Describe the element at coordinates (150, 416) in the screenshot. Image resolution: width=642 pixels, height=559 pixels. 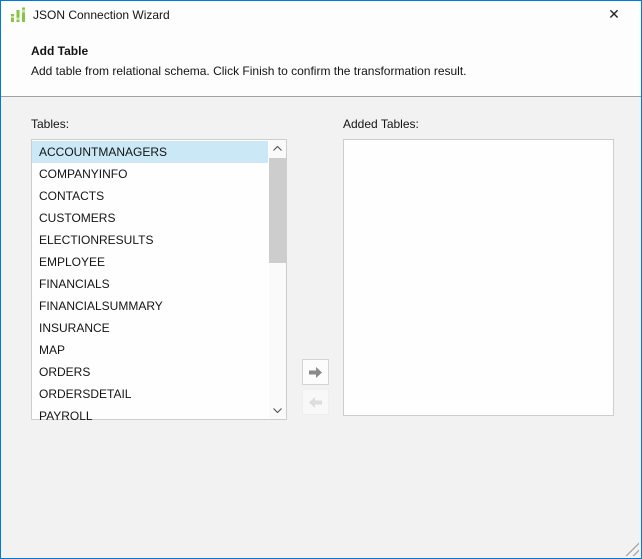
I see `table-list-item: PAYROLL` at that location.